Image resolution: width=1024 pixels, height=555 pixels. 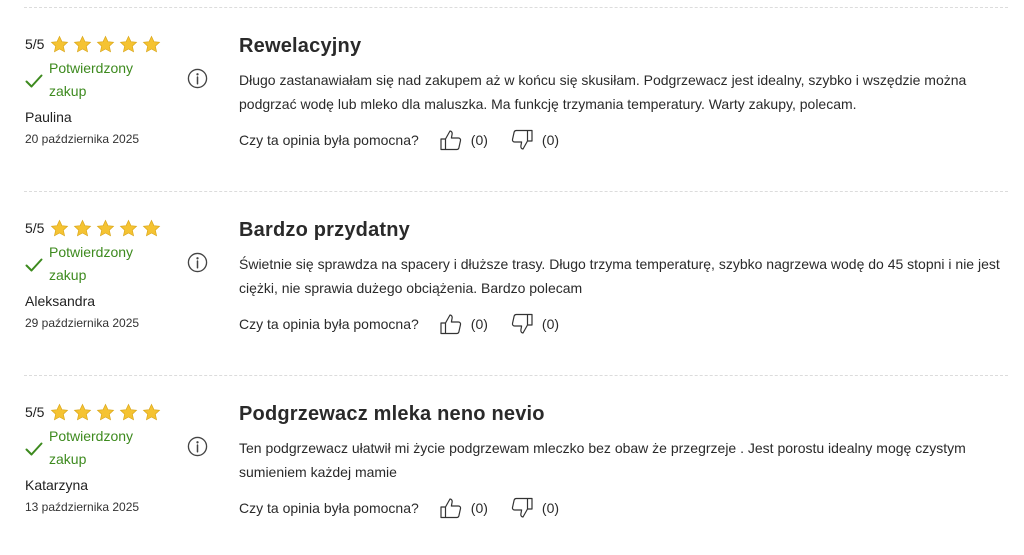 I want to click on review-author: Katarzyna, so click(x=57, y=485).